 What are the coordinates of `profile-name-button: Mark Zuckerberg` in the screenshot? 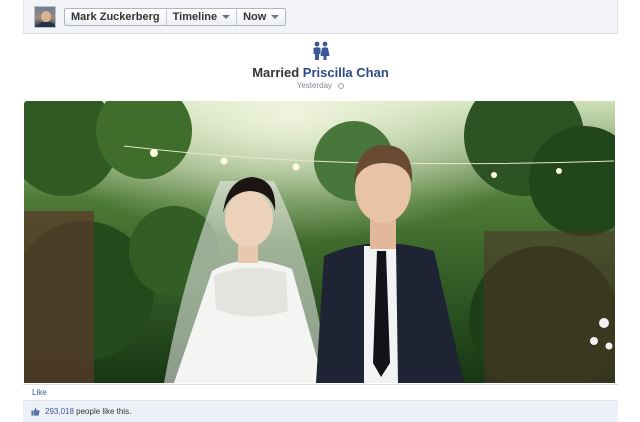 It's located at (116, 17).